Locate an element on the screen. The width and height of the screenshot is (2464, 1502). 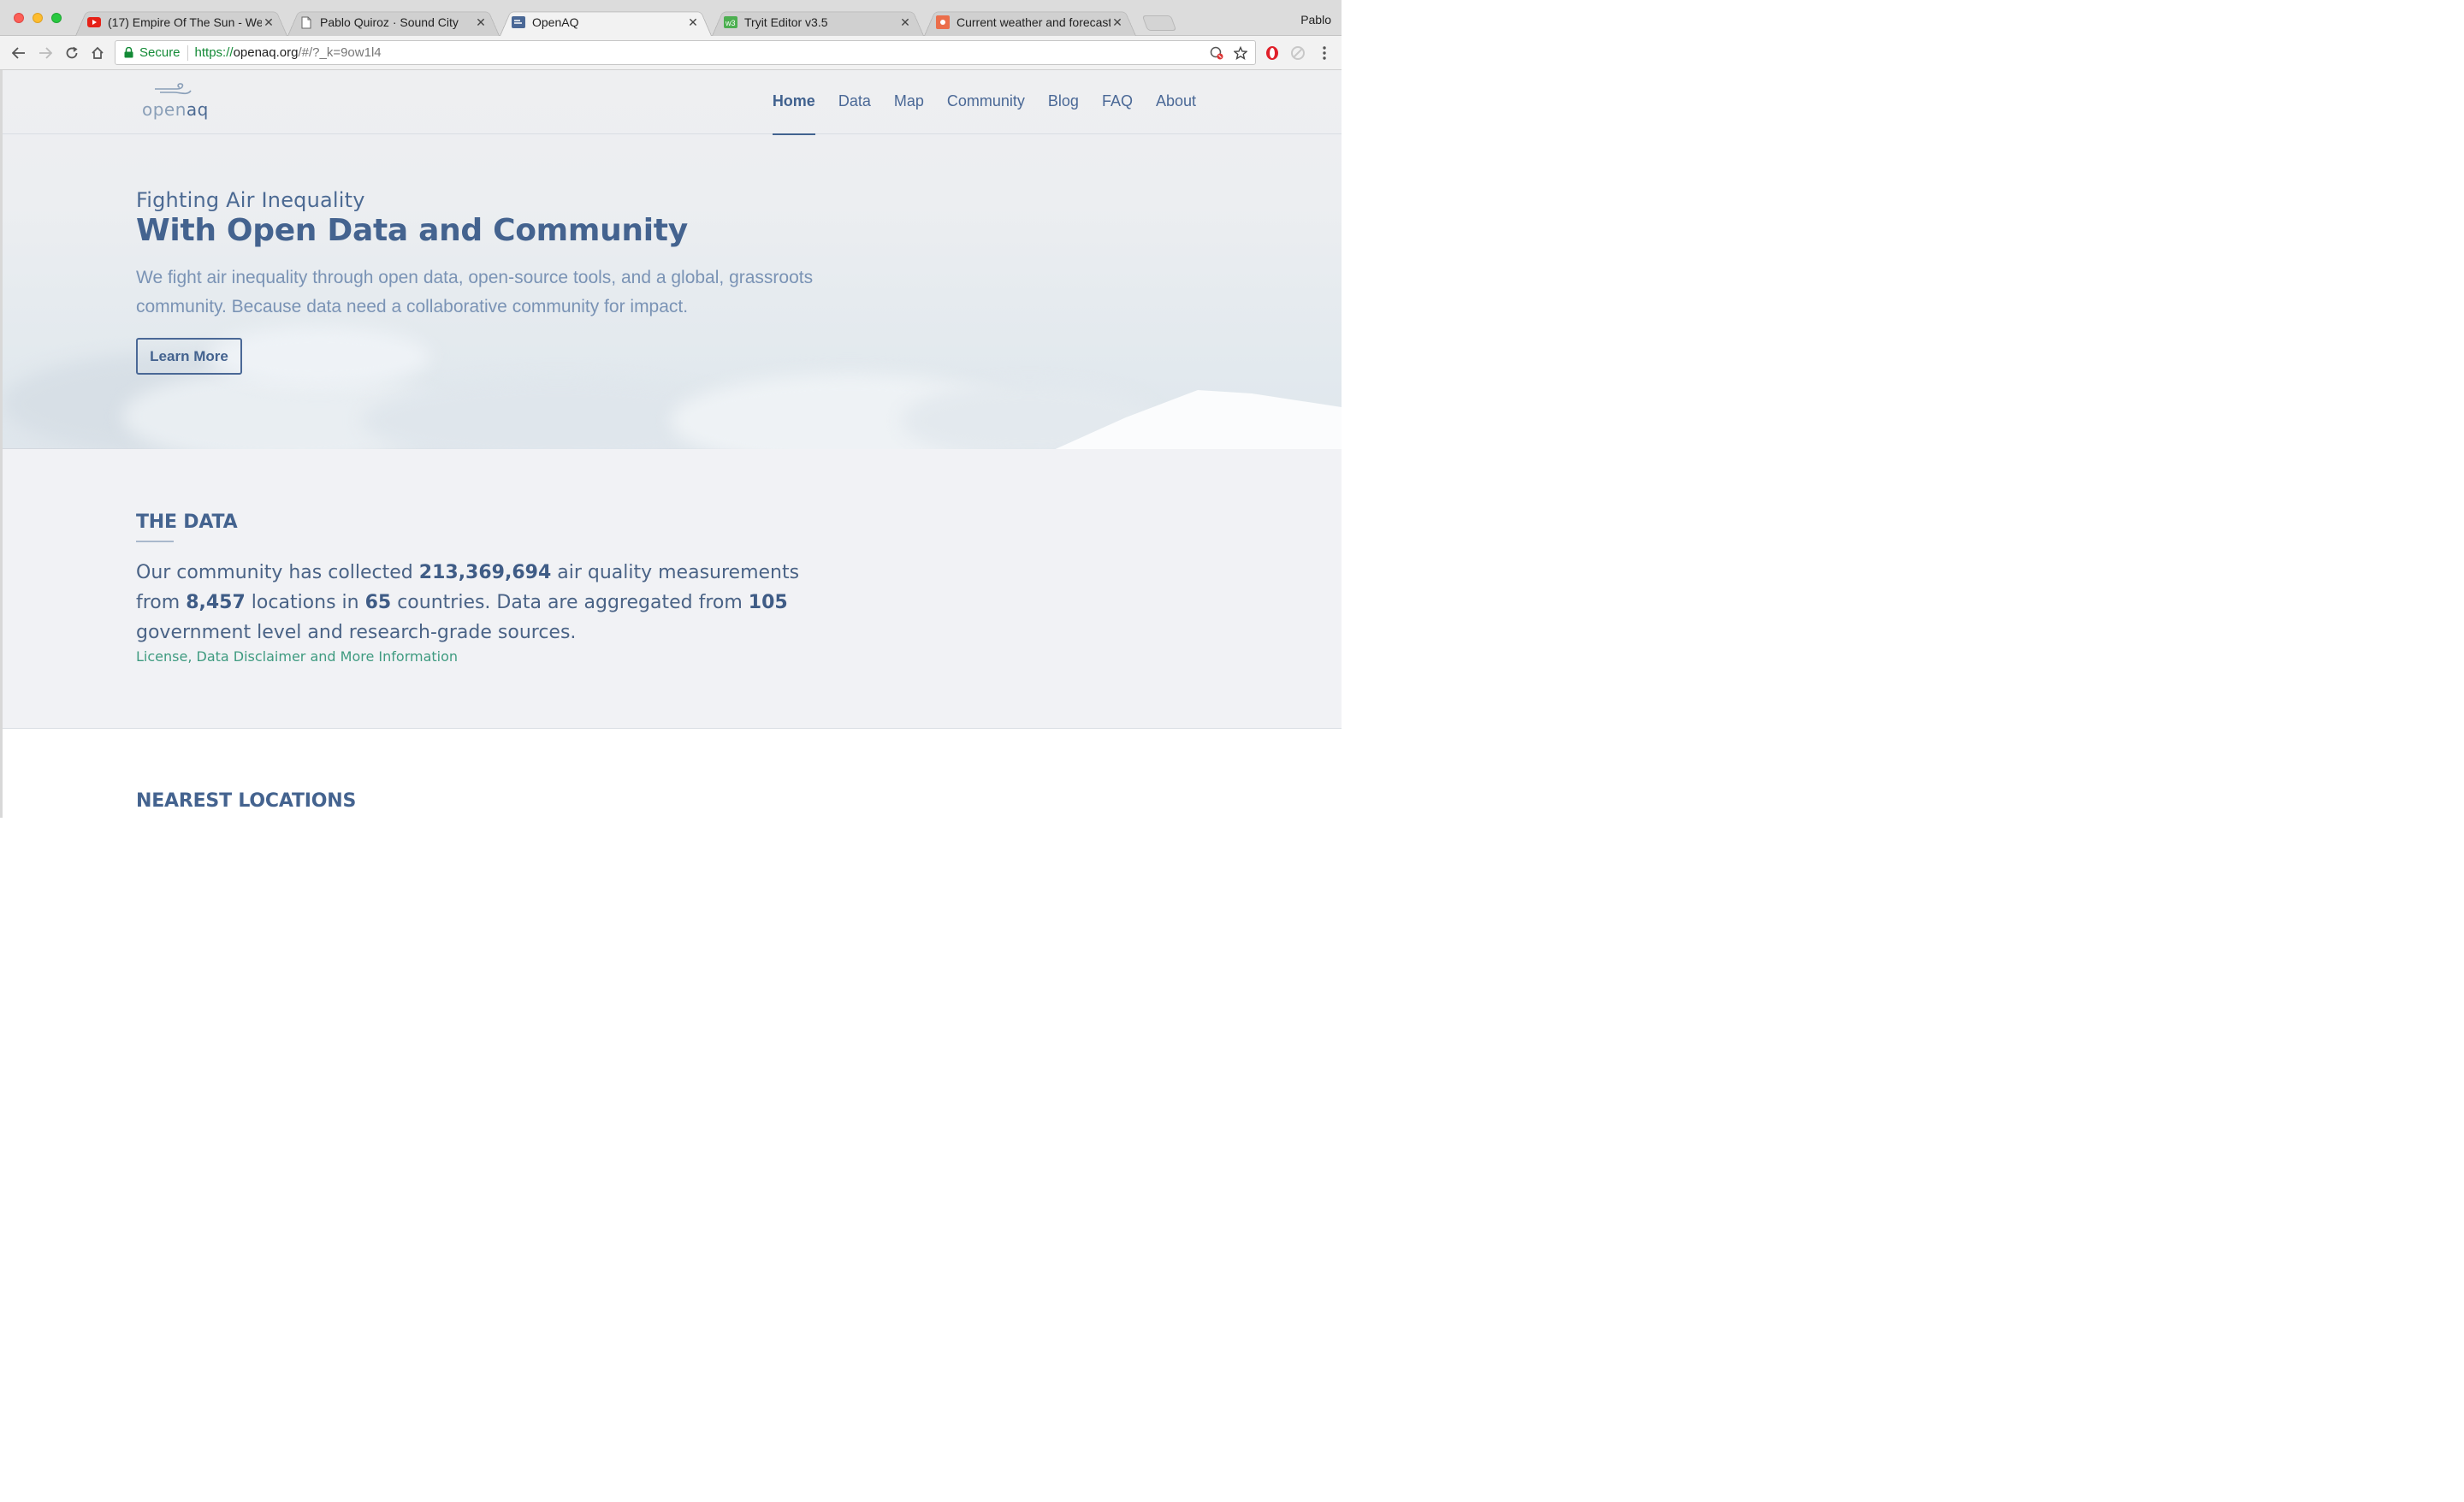
reload-button is located at coordinates (72, 53).